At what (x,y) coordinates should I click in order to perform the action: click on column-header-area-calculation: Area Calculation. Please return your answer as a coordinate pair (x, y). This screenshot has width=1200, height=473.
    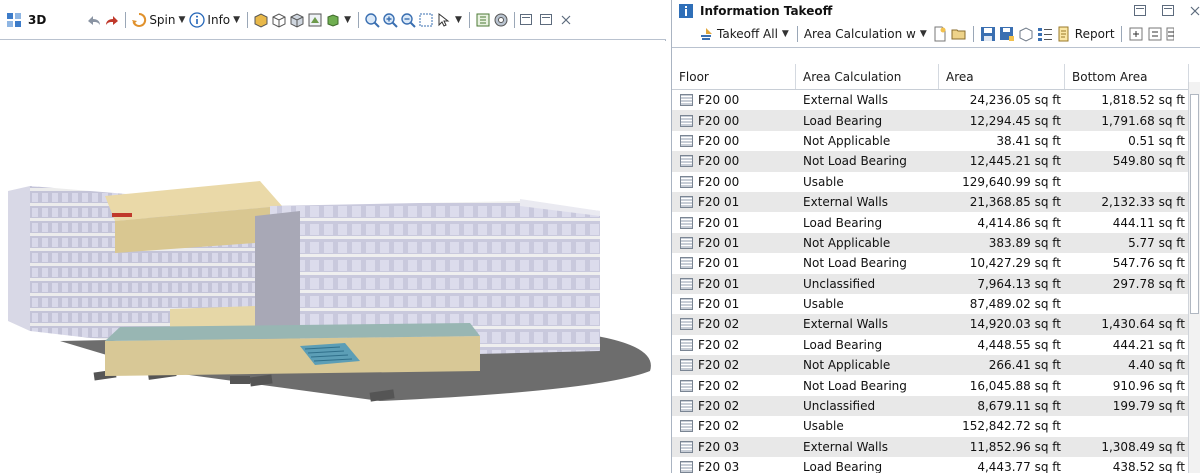
    Looking at the image, I should click on (867, 76).